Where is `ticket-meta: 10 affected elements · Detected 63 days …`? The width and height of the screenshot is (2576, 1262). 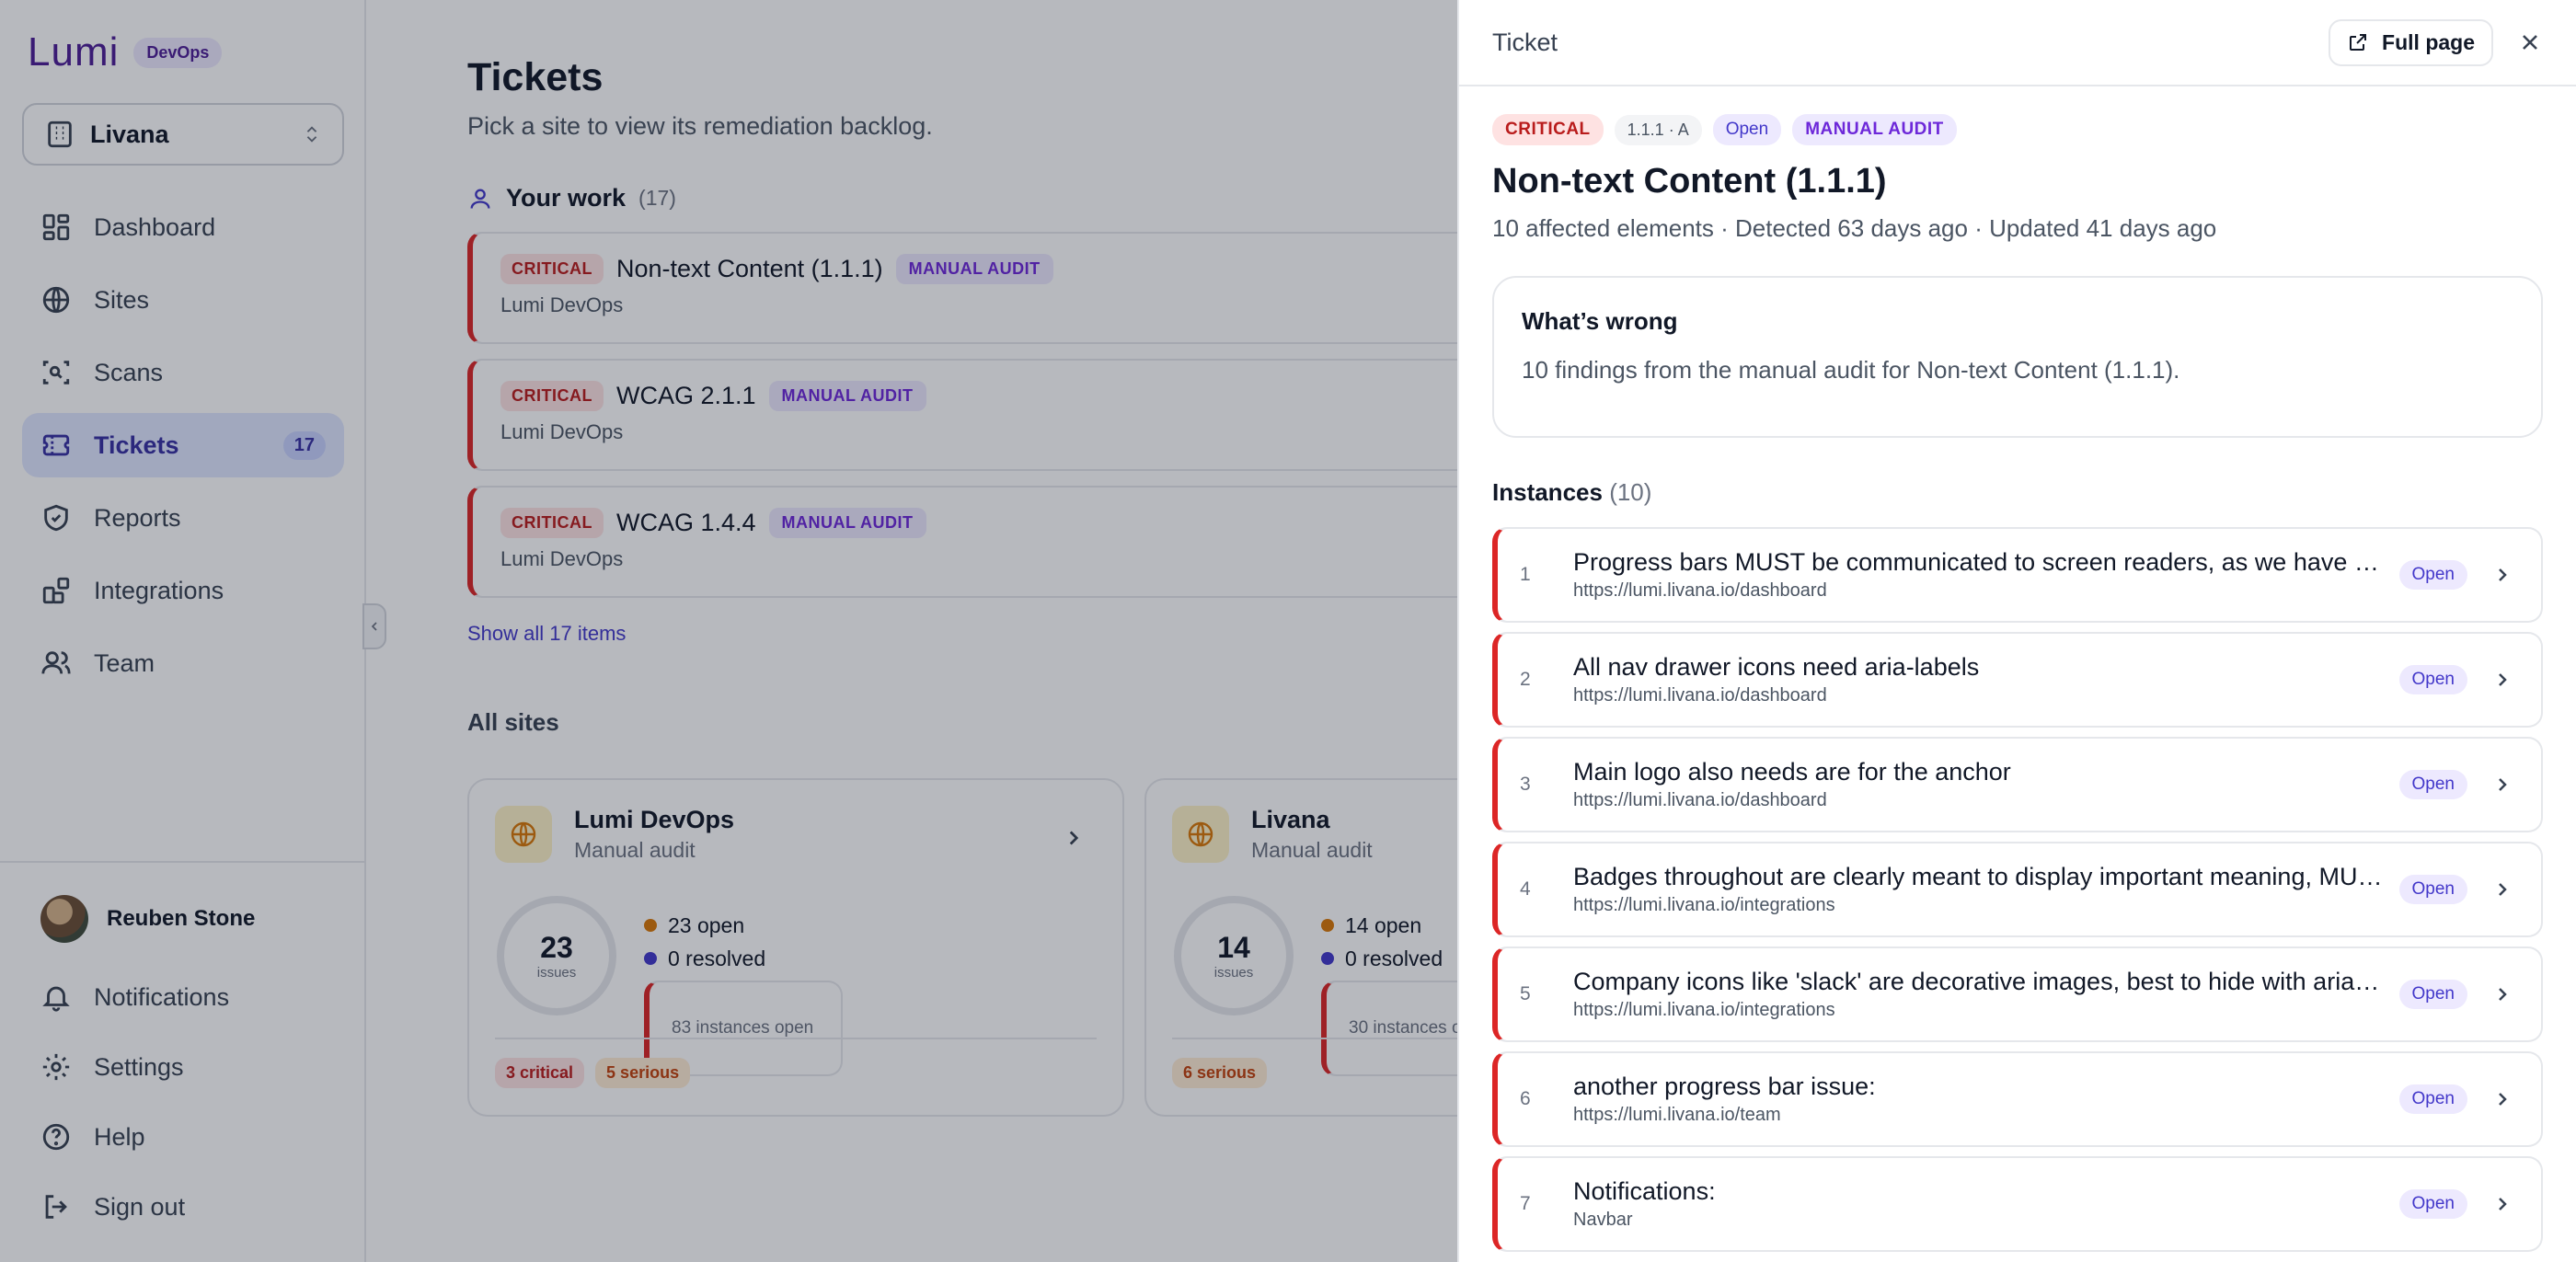
ticket-meta: 10 affected elements · Detected 63 days … is located at coordinates (1854, 228).